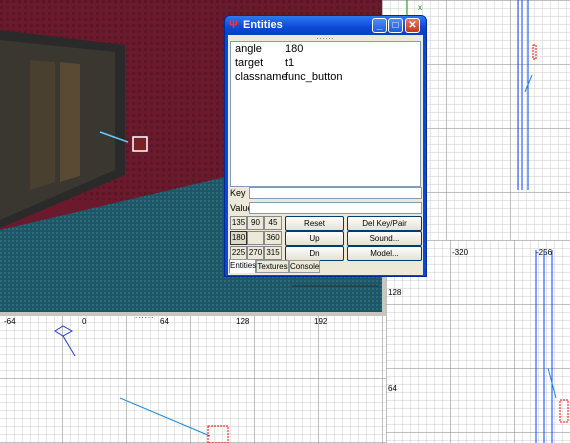 The image size is (570, 443). What do you see at coordinates (273, 253) in the screenshot?
I see `angle-315-button: 315` at bounding box center [273, 253].